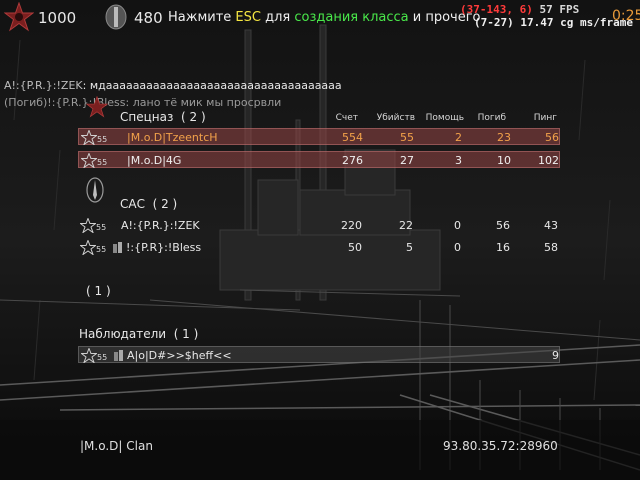 The image size is (640, 480). Describe the element at coordinates (444, 118) in the screenshot. I see `col-assists-header: Помощь` at that location.